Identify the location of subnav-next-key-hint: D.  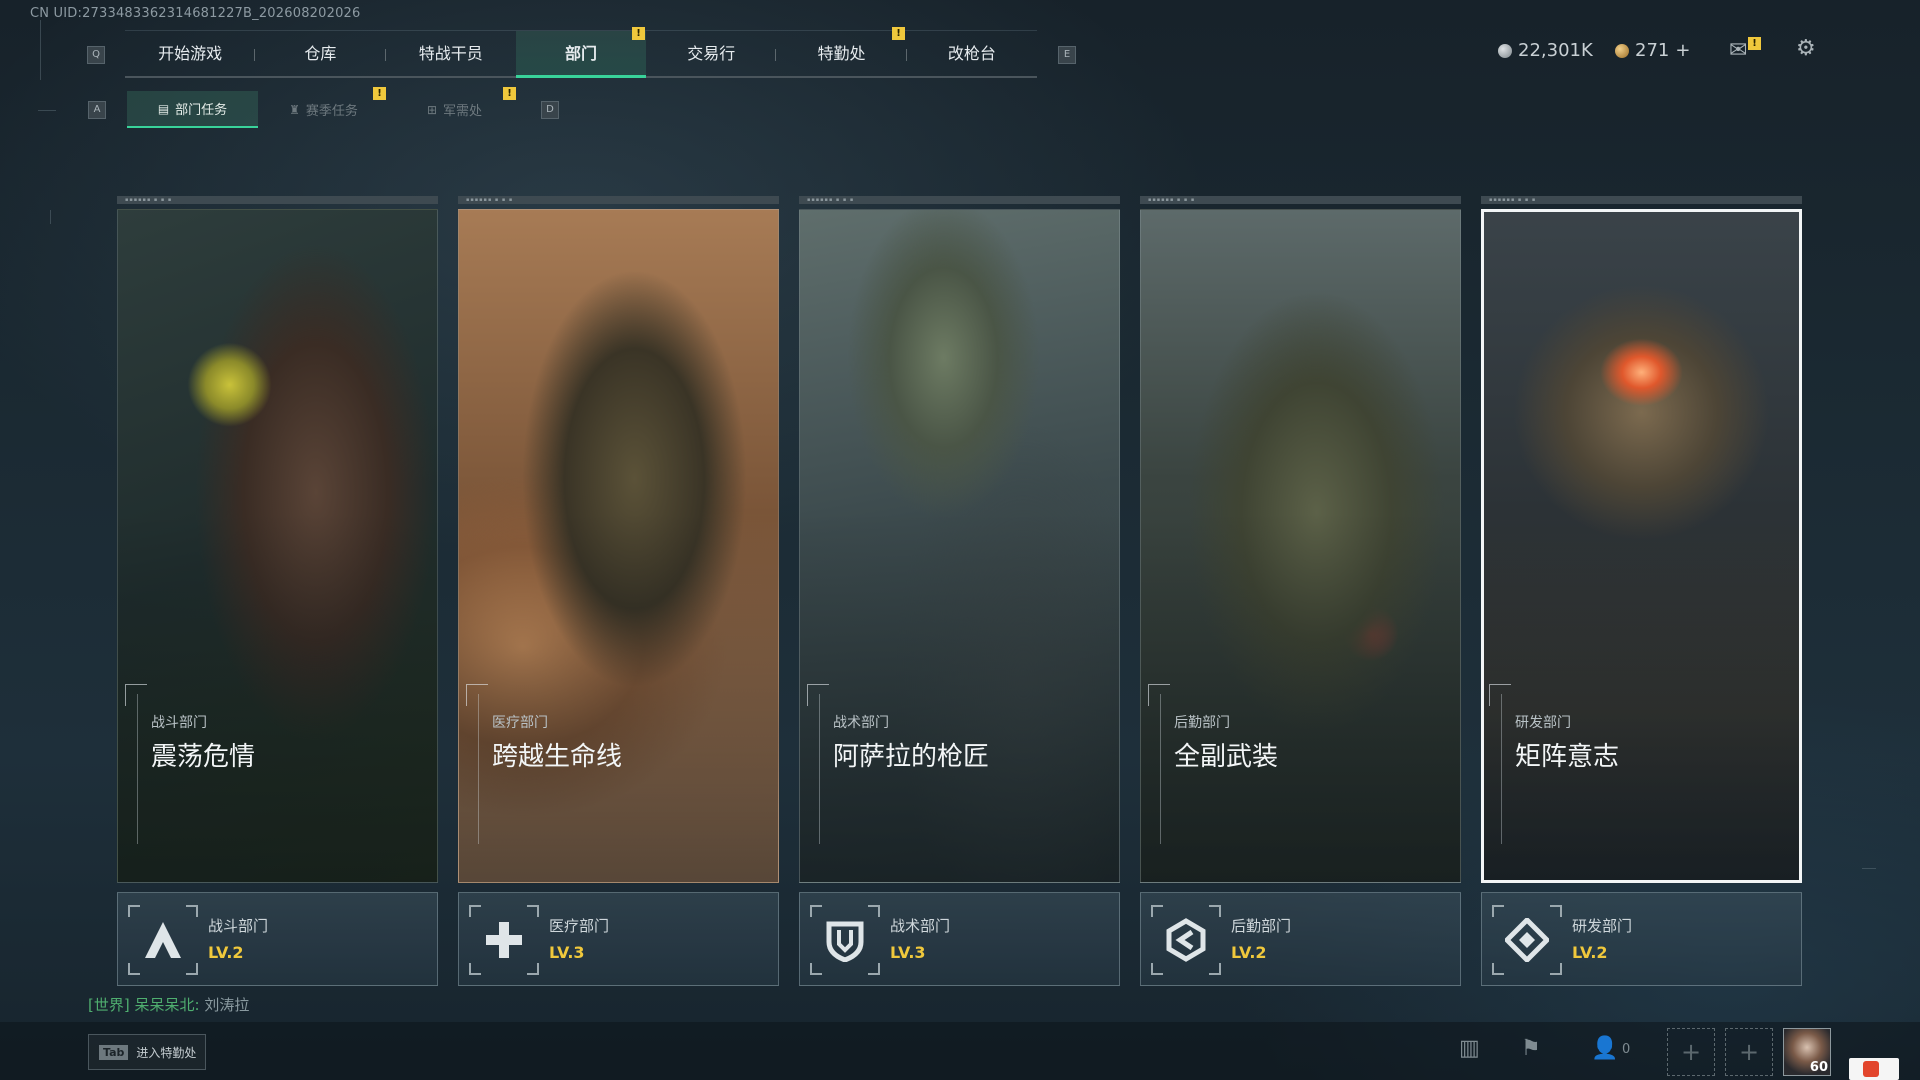
(550, 110).